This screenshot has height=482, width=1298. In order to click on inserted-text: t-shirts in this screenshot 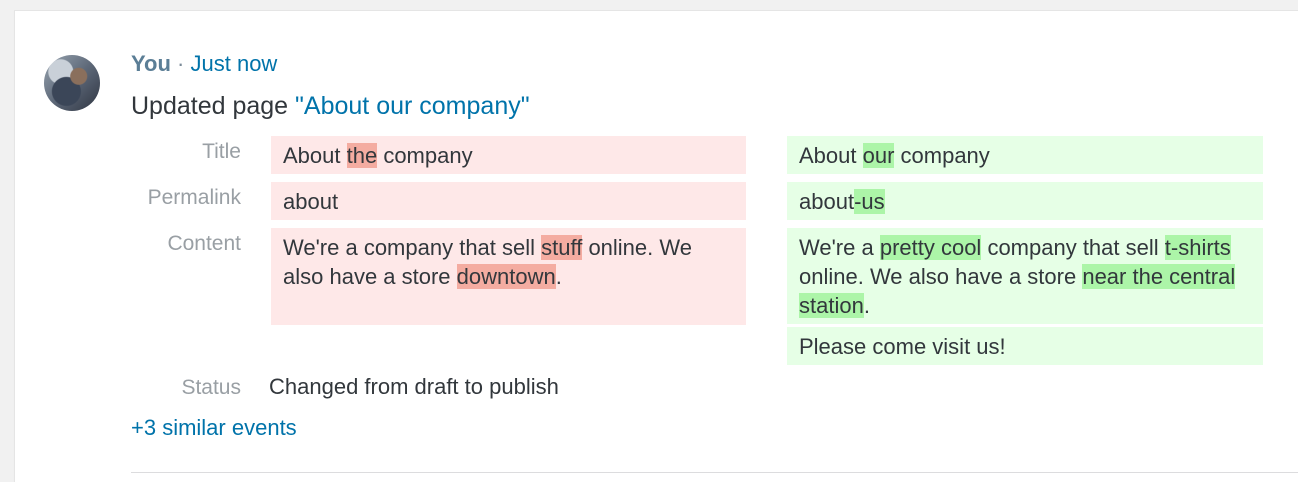, I will do `click(1197, 247)`.